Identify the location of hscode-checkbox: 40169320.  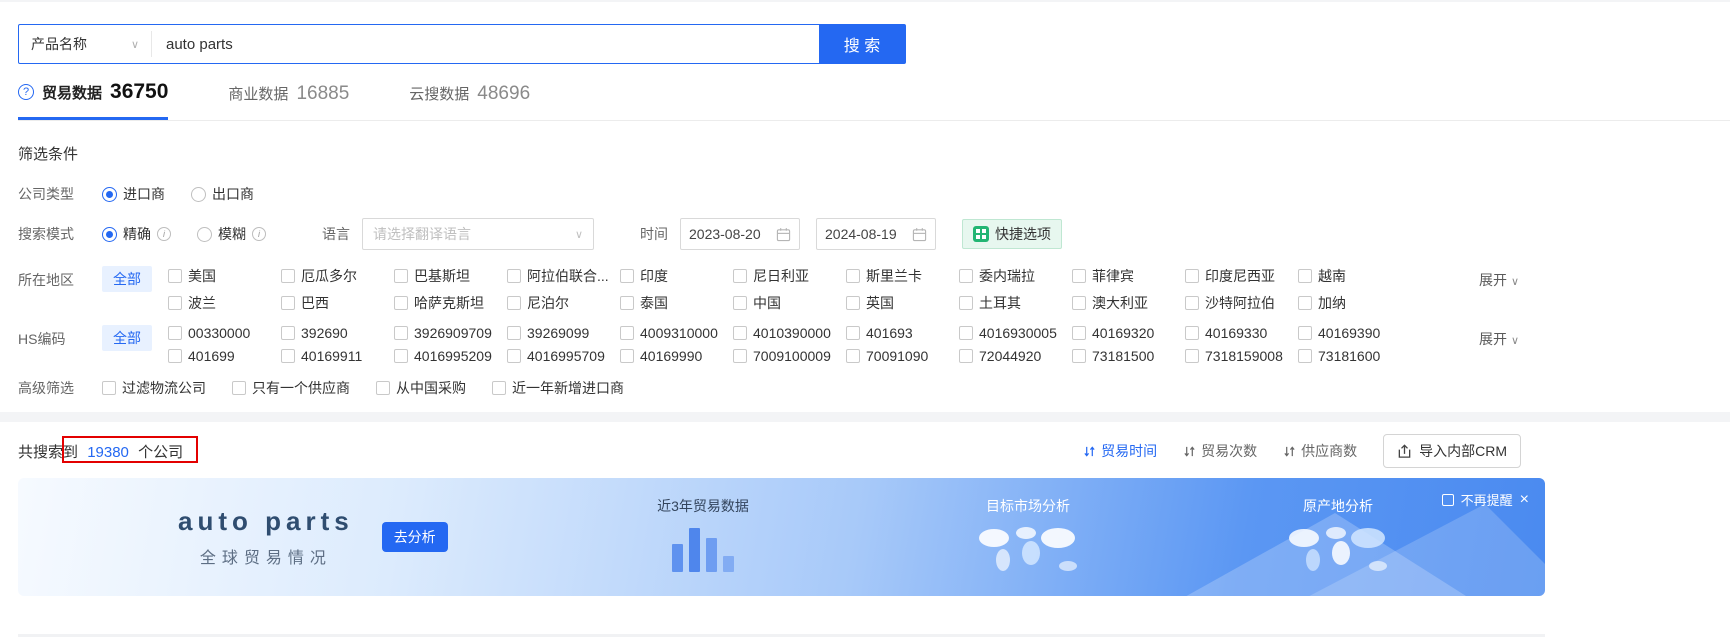
(1128, 333).